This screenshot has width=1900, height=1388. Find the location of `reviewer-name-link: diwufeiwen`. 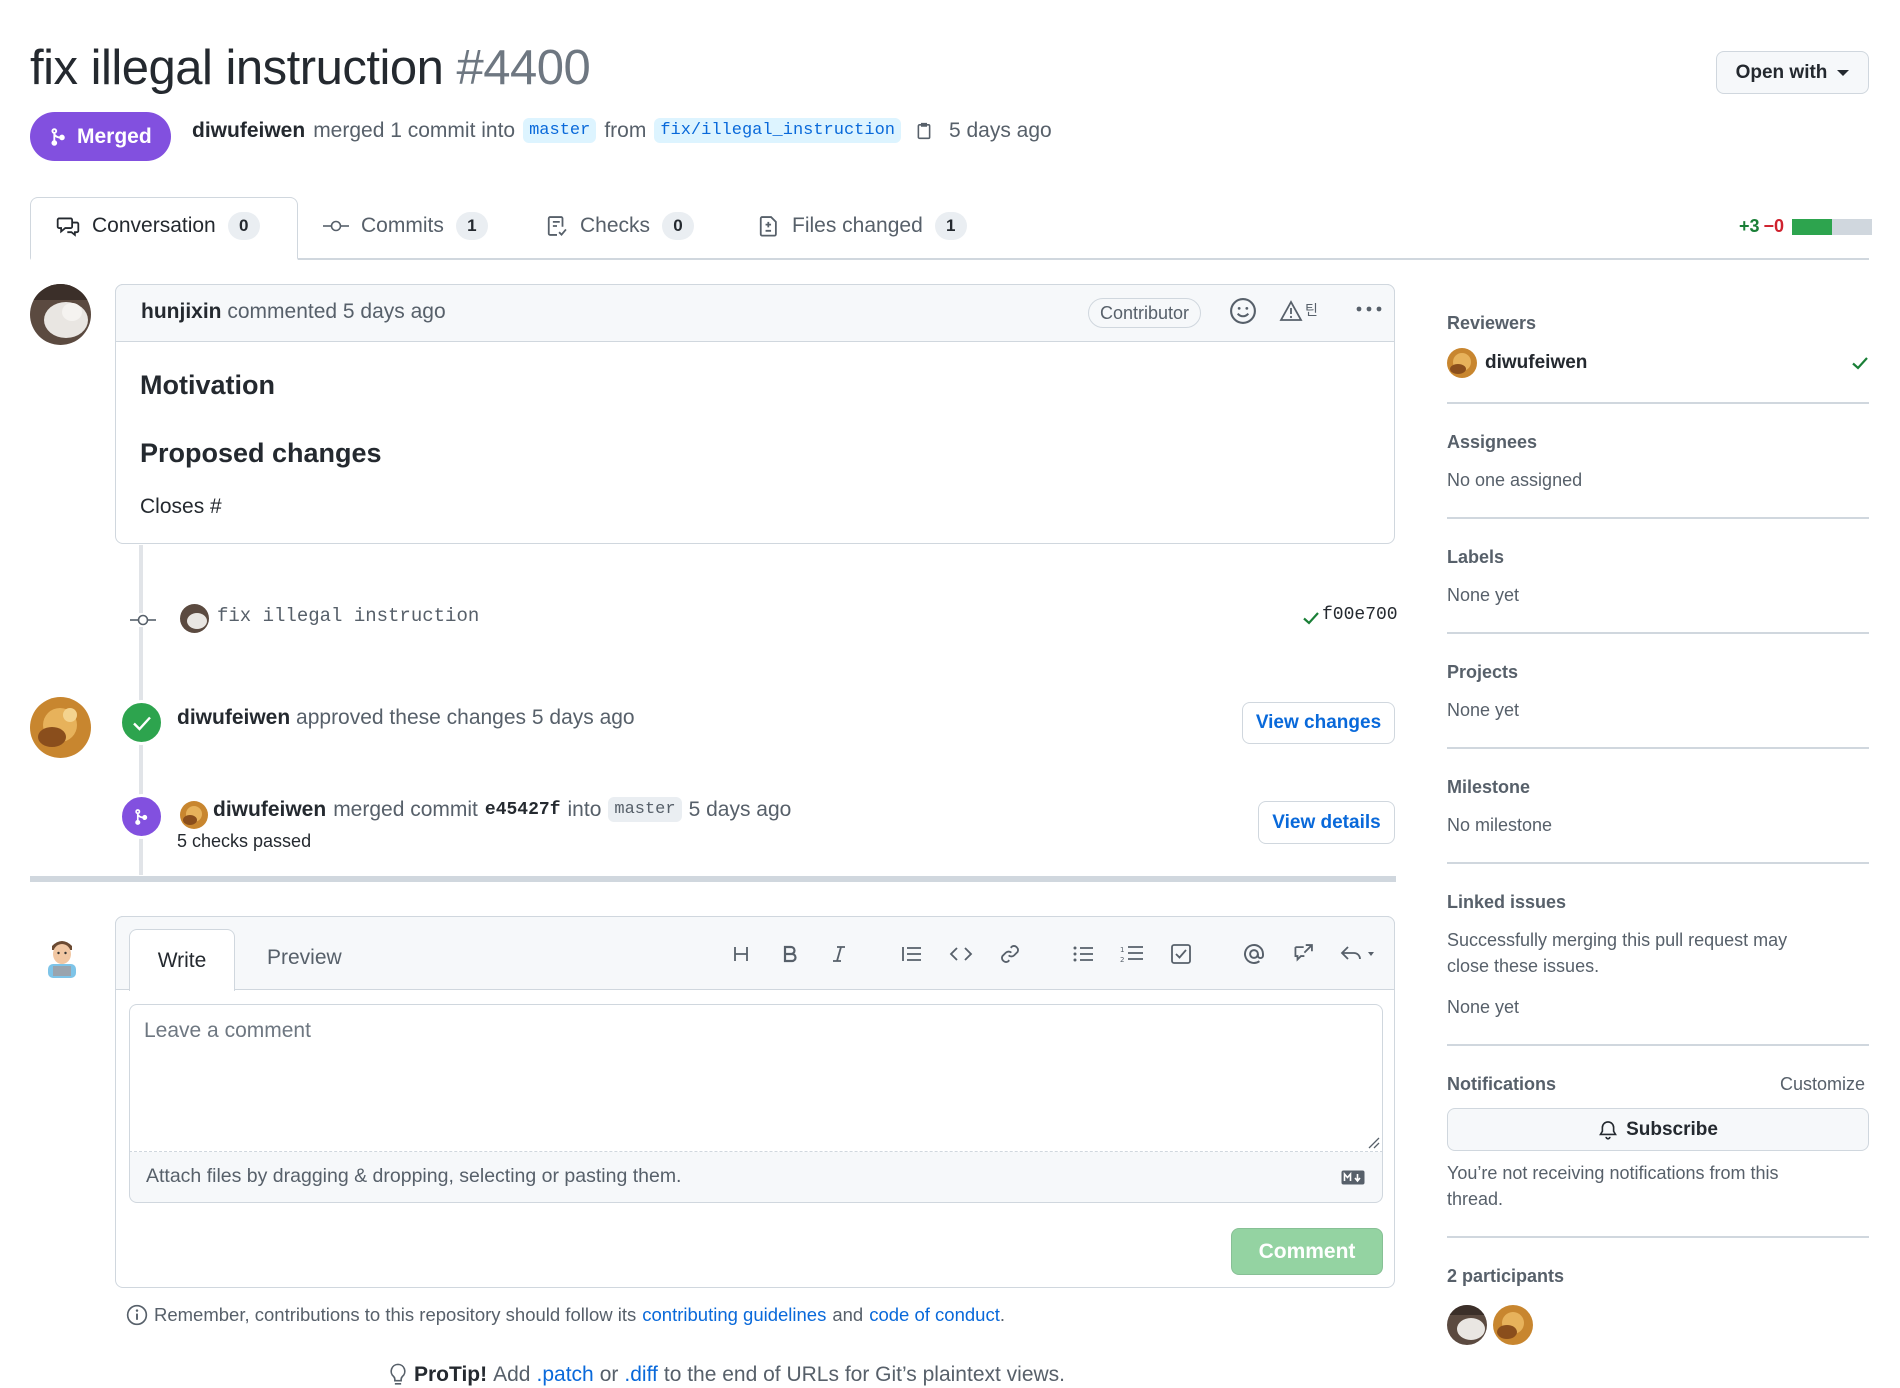

reviewer-name-link: diwufeiwen is located at coordinates (1536, 363).